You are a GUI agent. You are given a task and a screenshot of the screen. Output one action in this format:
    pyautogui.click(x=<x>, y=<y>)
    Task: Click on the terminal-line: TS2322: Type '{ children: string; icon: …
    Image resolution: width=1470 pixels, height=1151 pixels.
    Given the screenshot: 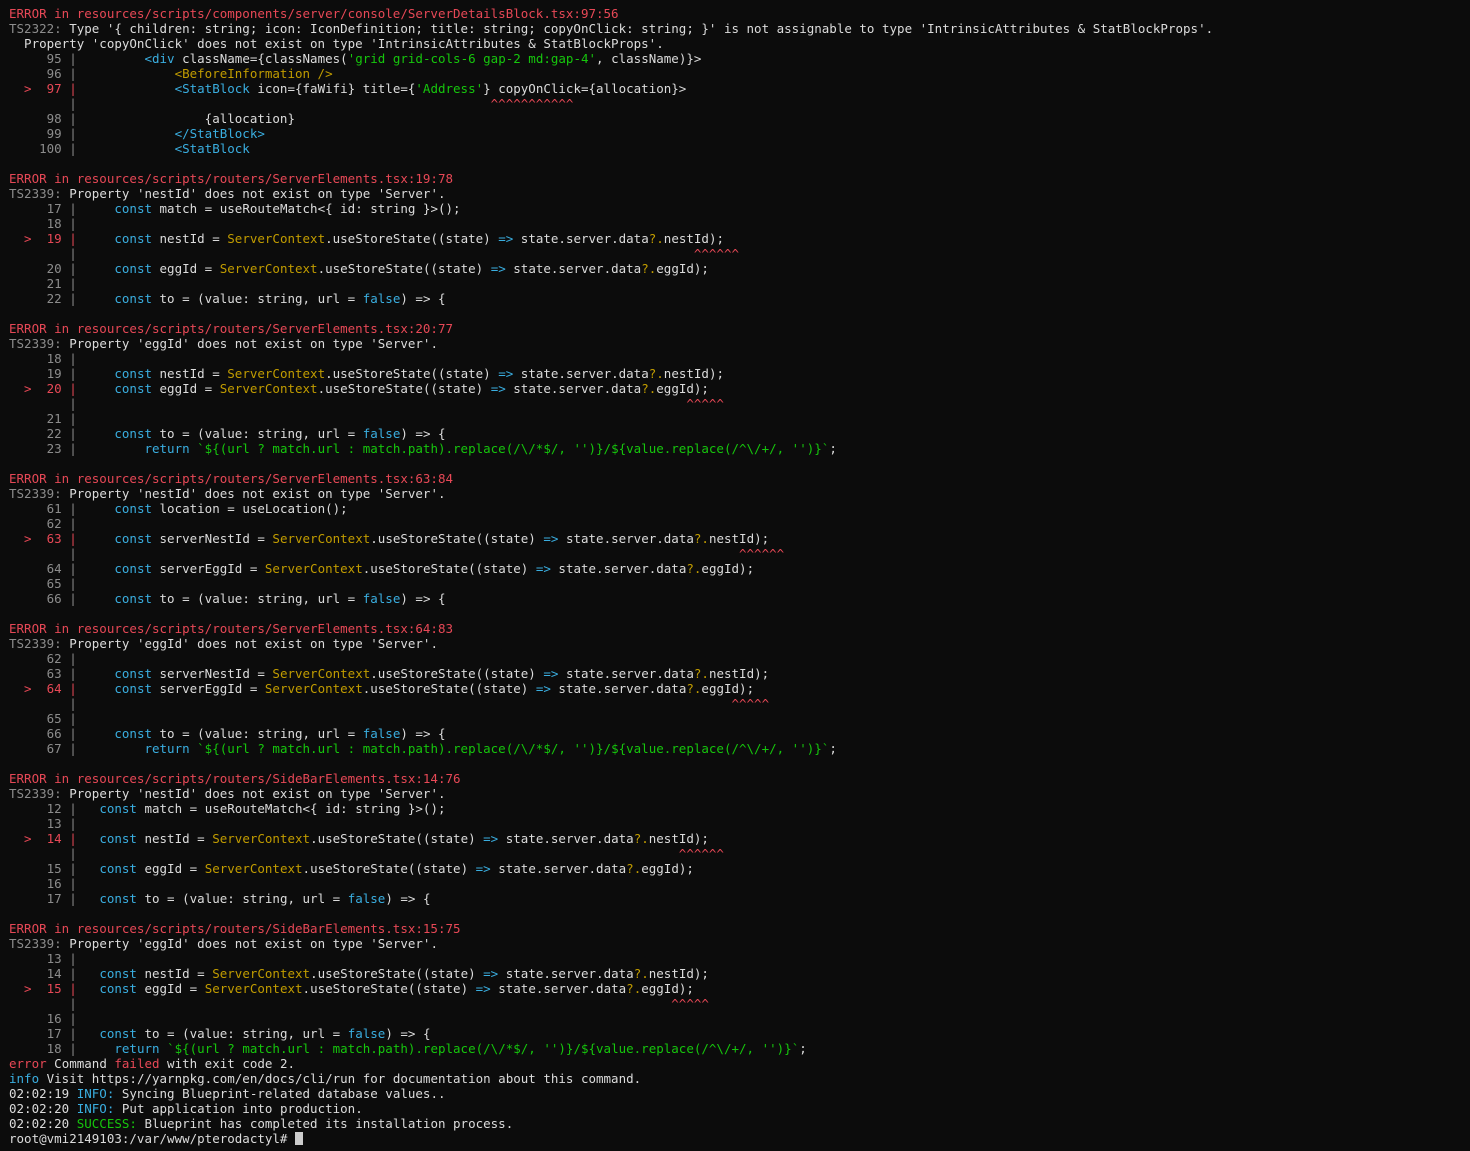 What is the action you would take?
    pyautogui.click(x=739, y=28)
    